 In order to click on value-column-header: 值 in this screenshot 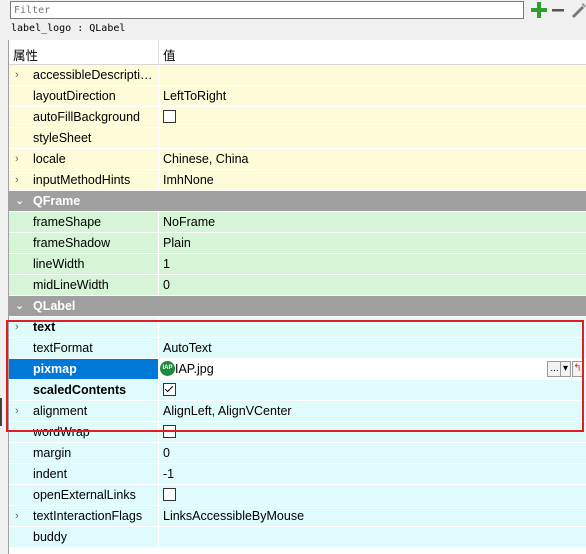, I will do `click(169, 54)`.